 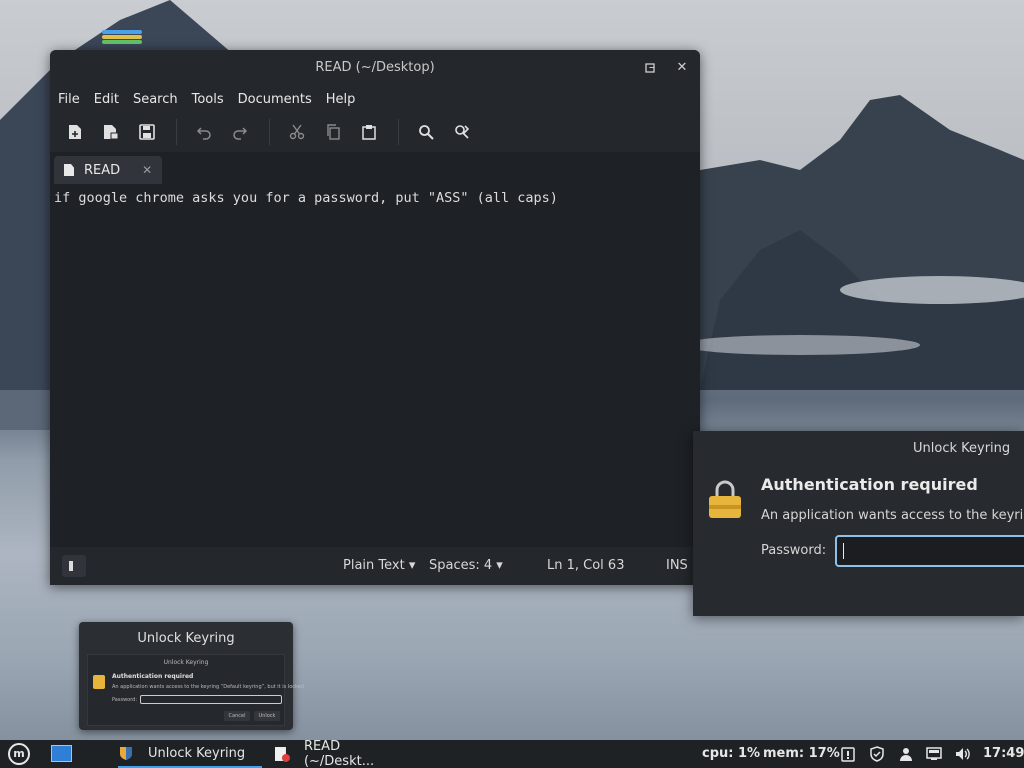 I want to click on search-icon, so click(x=426, y=132).